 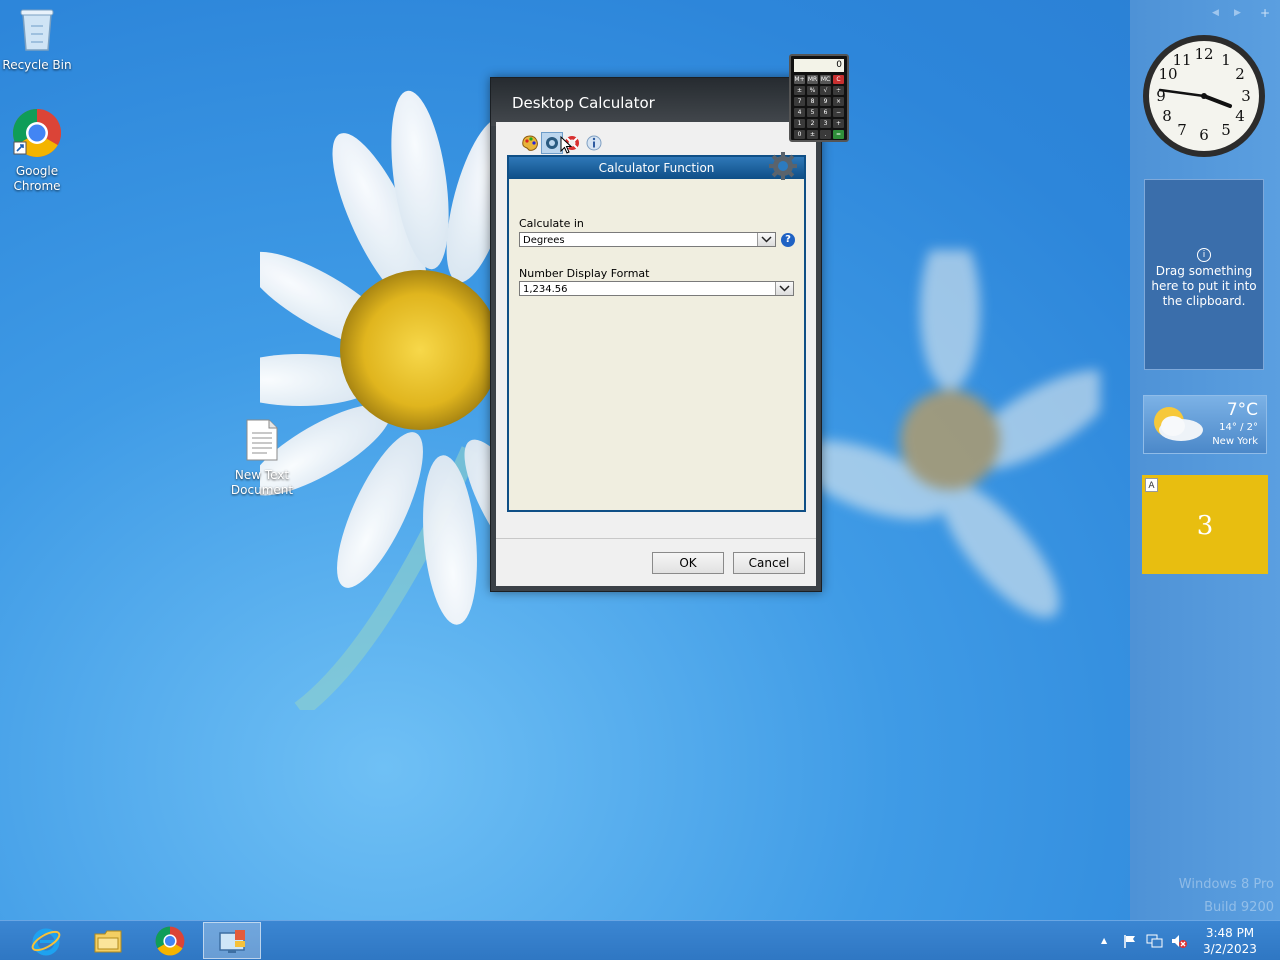 What do you see at coordinates (1235, 441) in the screenshot?
I see `weather-city: New York` at bounding box center [1235, 441].